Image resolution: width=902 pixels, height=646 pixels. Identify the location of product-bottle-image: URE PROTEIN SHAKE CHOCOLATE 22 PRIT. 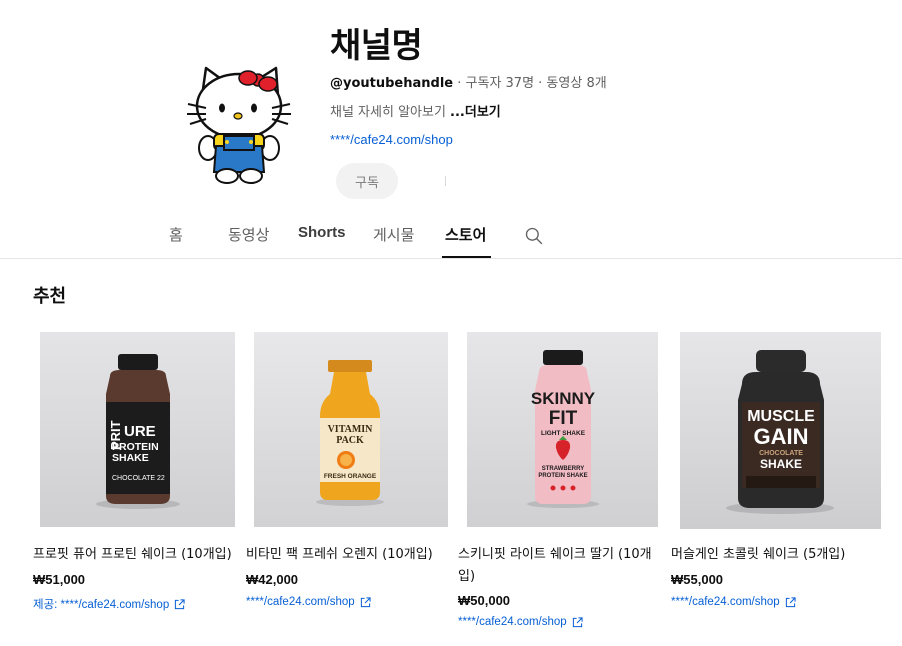
(137, 429).